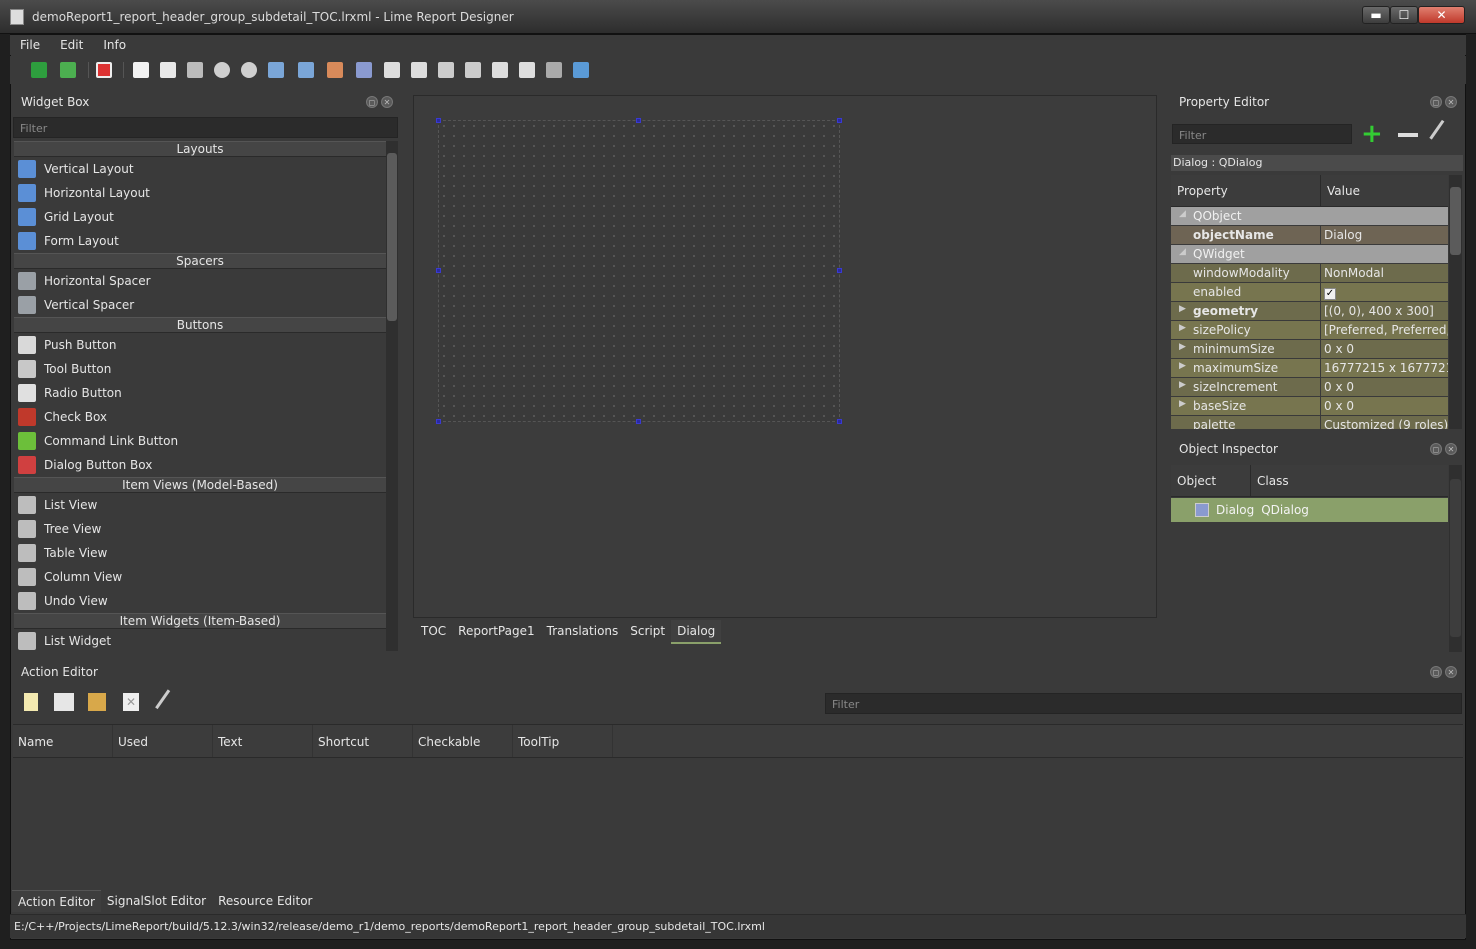 The width and height of the screenshot is (1476, 949). What do you see at coordinates (1330, 294) in the screenshot?
I see `enabled-checkbox: ✓` at bounding box center [1330, 294].